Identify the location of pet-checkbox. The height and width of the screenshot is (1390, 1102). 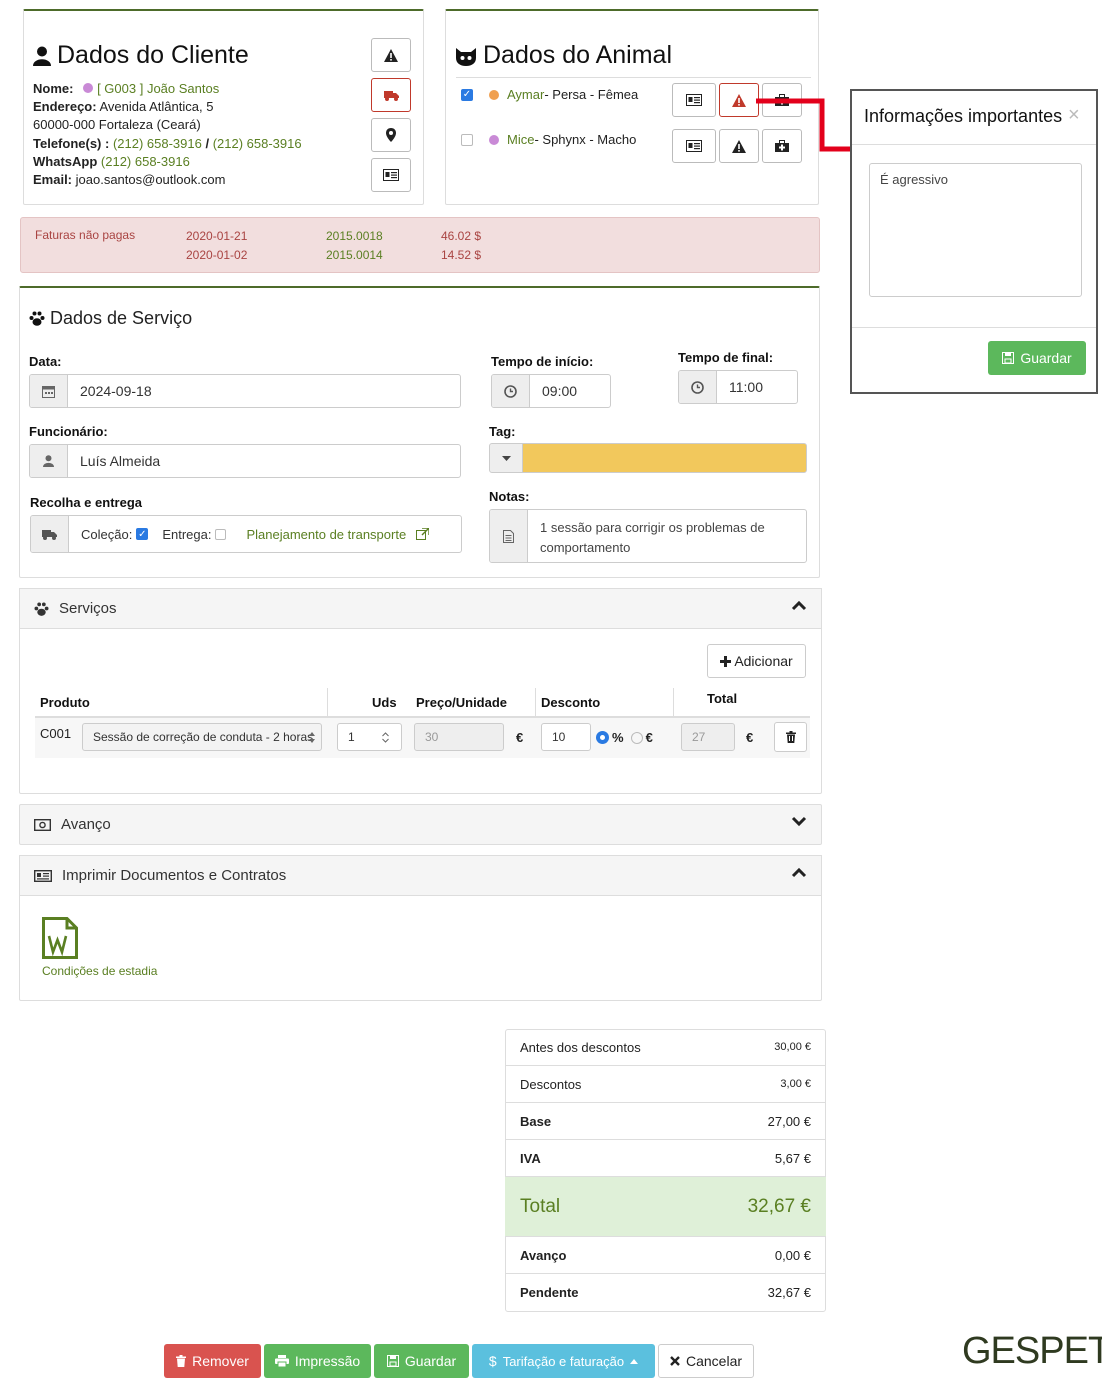
(467, 139).